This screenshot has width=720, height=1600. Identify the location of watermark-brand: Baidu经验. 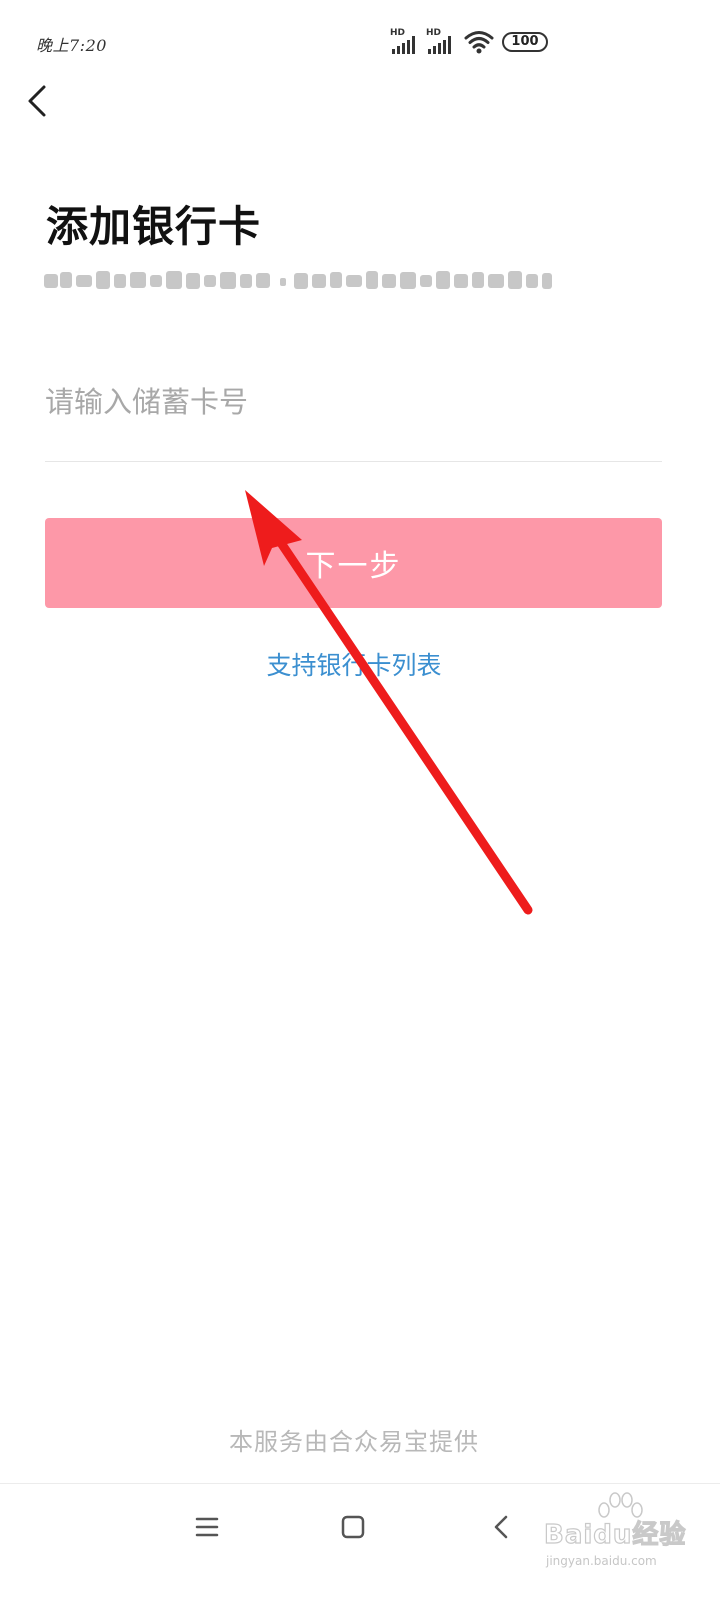
(615, 1534).